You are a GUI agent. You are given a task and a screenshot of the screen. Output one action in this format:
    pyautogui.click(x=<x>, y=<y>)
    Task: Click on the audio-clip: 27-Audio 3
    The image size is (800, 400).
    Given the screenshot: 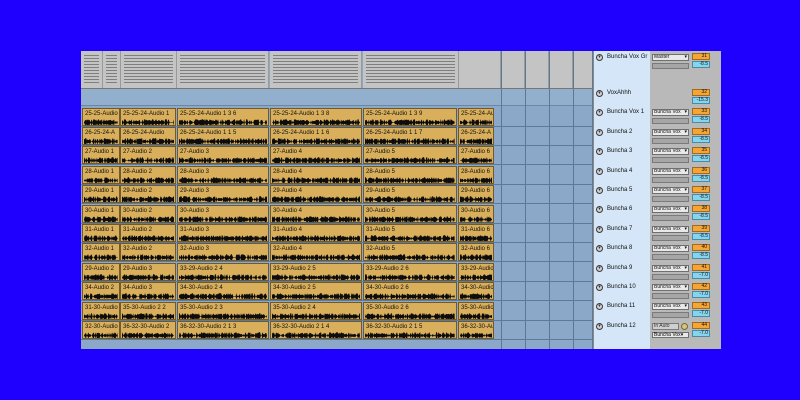 What is the action you would take?
    pyautogui.click(x=223, y=155)
    